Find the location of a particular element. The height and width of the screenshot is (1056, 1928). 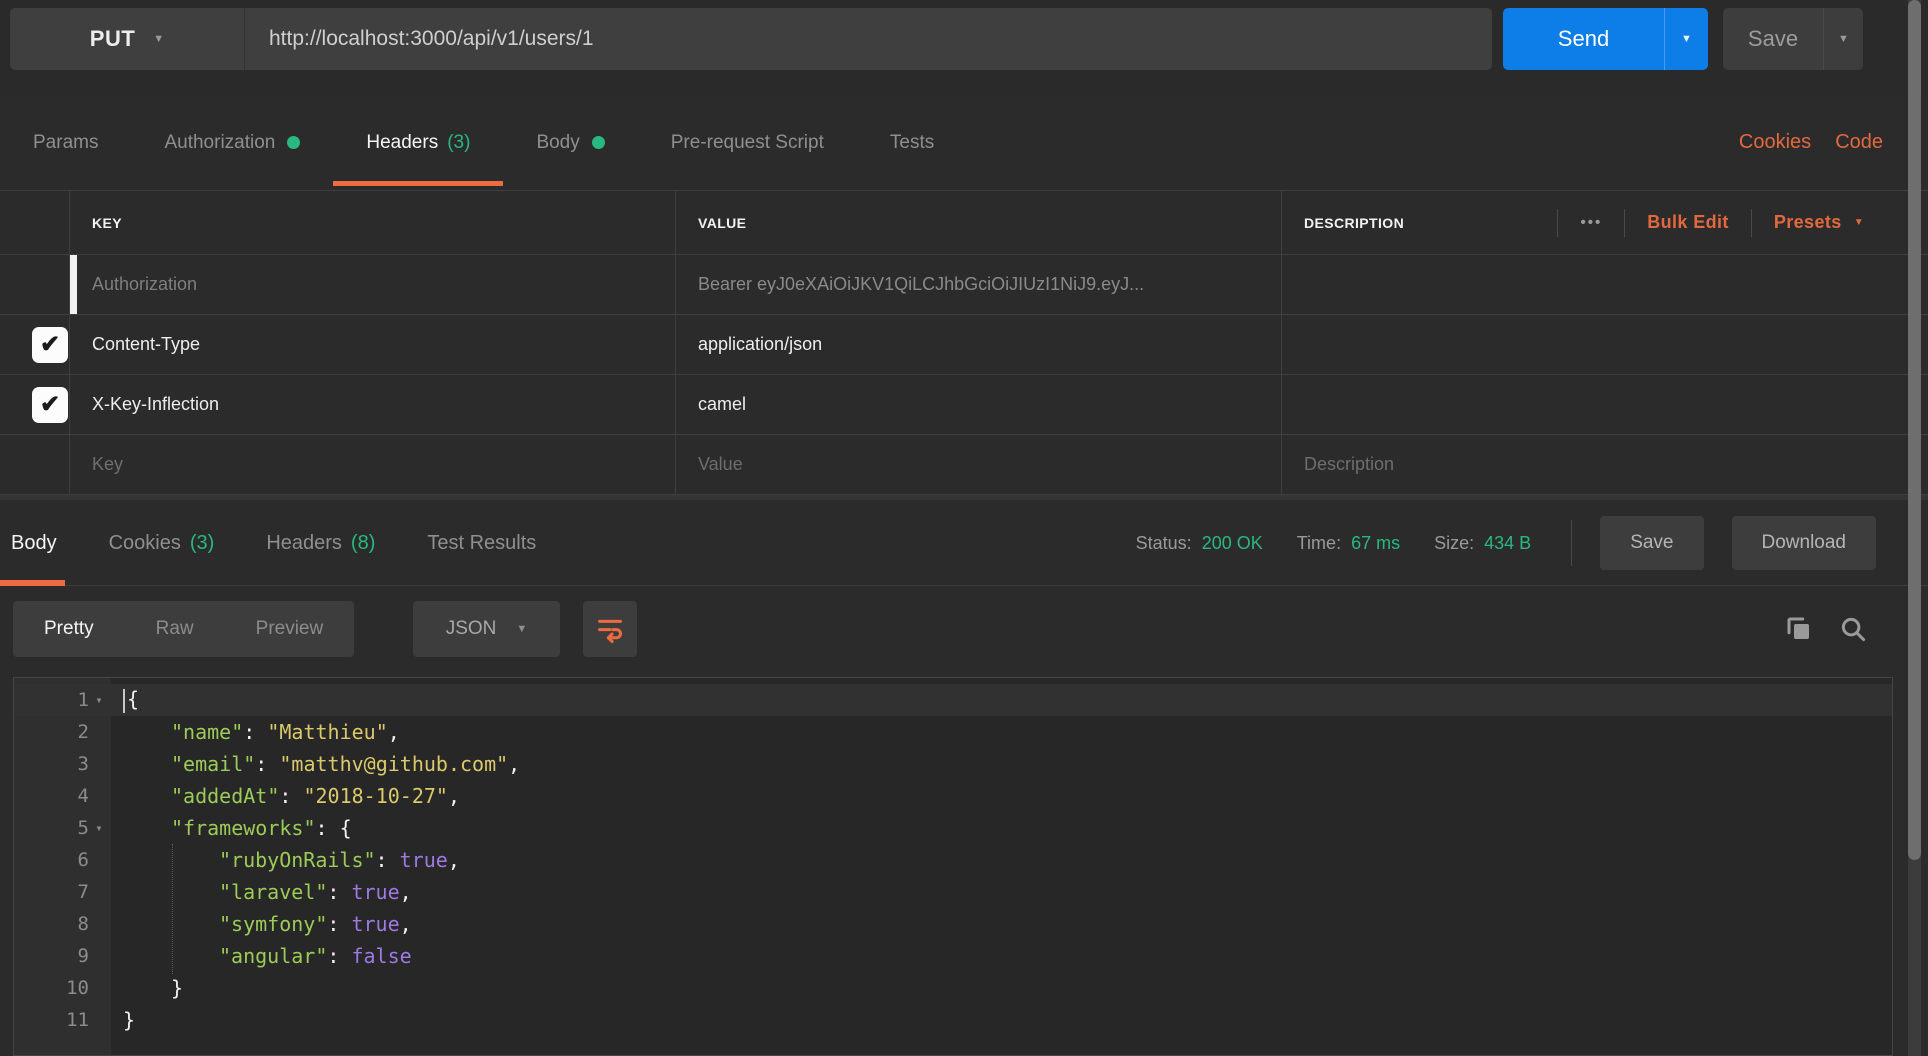

format-dropdown: JSON ▼ is located at coordinates (486, 629).